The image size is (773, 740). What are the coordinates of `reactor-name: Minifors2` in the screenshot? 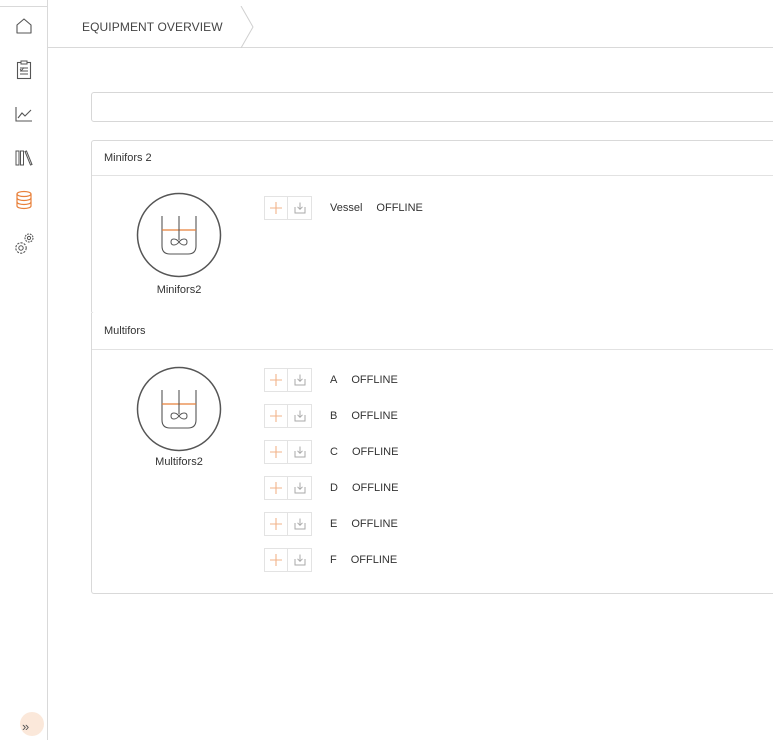 It's located at (179, 290).